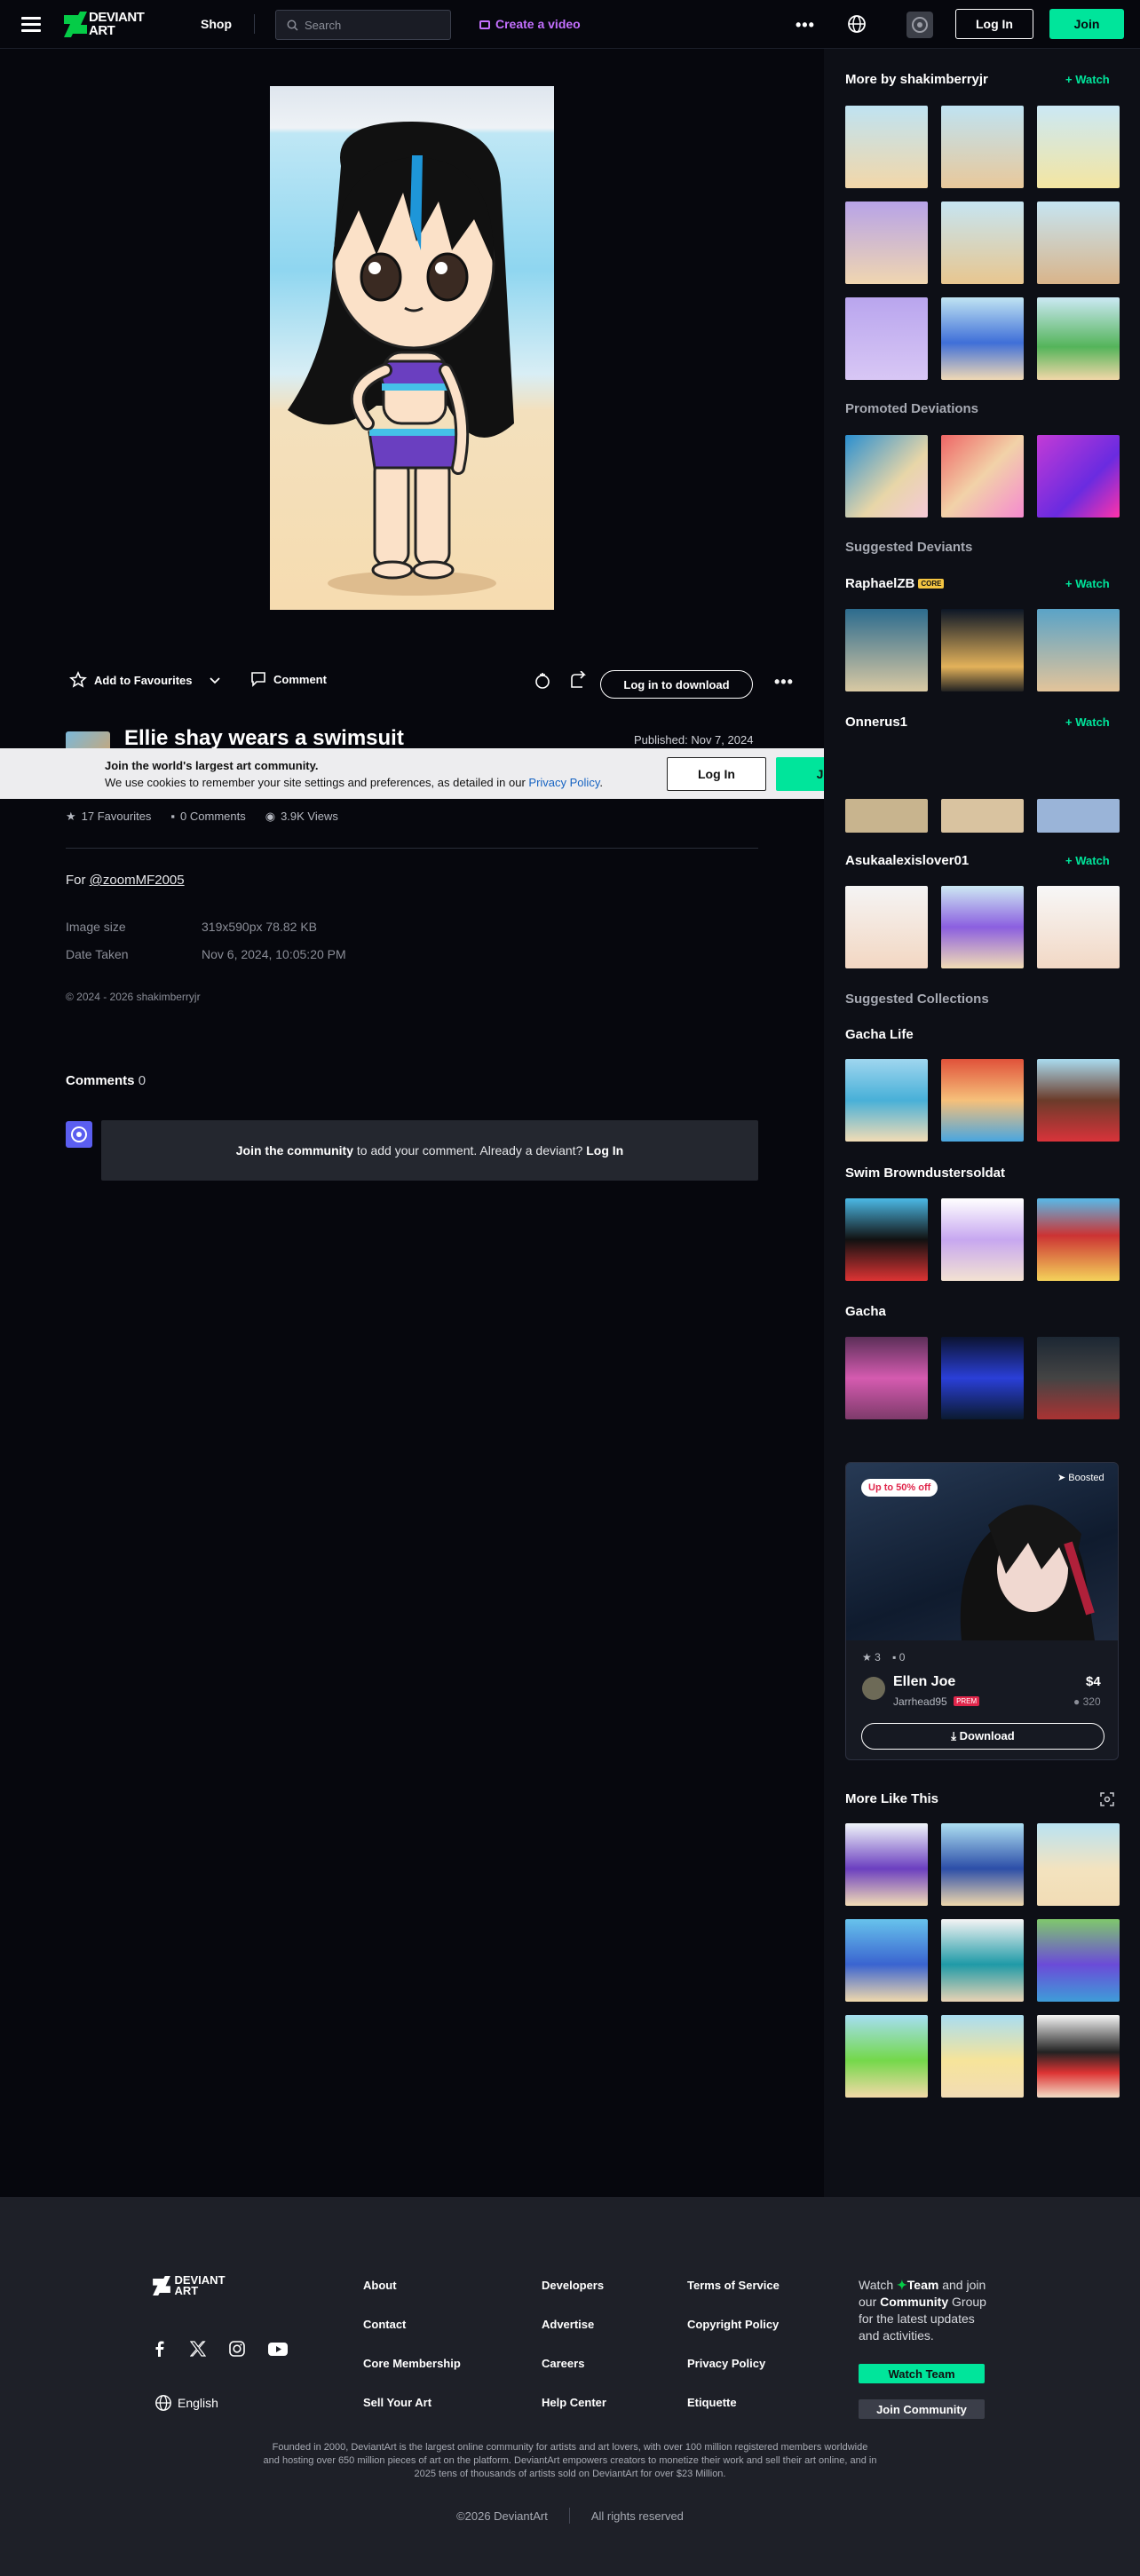  I want to click on menu-icon, so click(31, 24).